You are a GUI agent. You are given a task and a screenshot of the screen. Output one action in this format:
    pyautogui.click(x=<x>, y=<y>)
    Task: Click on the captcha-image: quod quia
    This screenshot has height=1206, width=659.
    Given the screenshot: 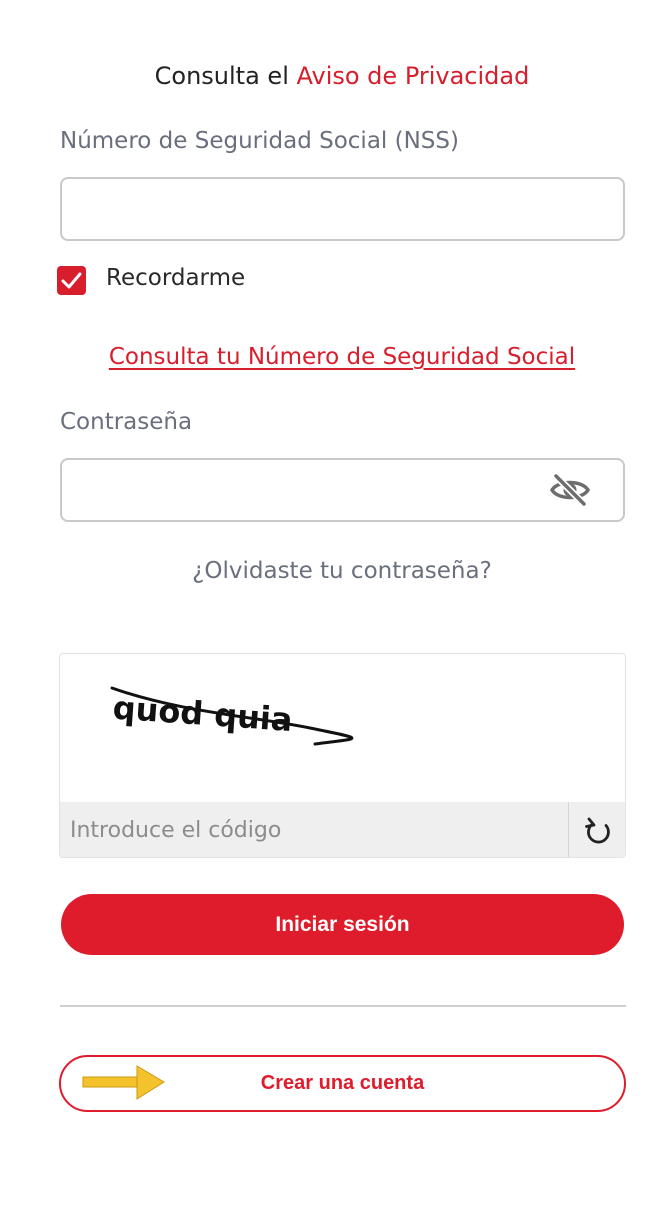 What is the action you would take?
    pyautogui.click(x=232, y=716)
    